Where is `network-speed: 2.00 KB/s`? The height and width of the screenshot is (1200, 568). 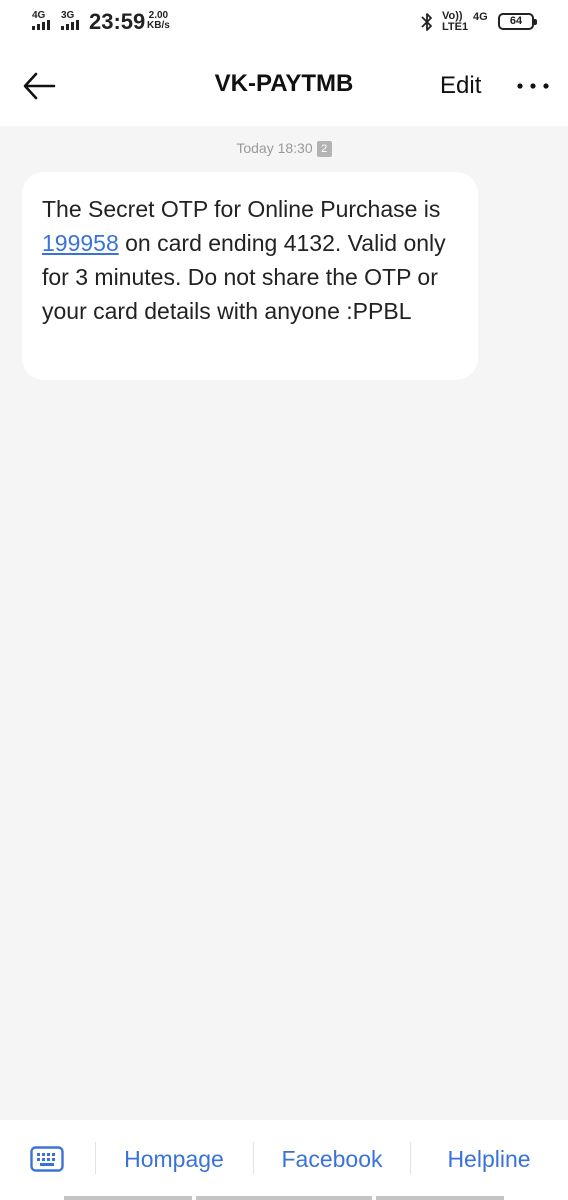
network-speed: 2.00 KB/s is located at coordinates (158, 21).